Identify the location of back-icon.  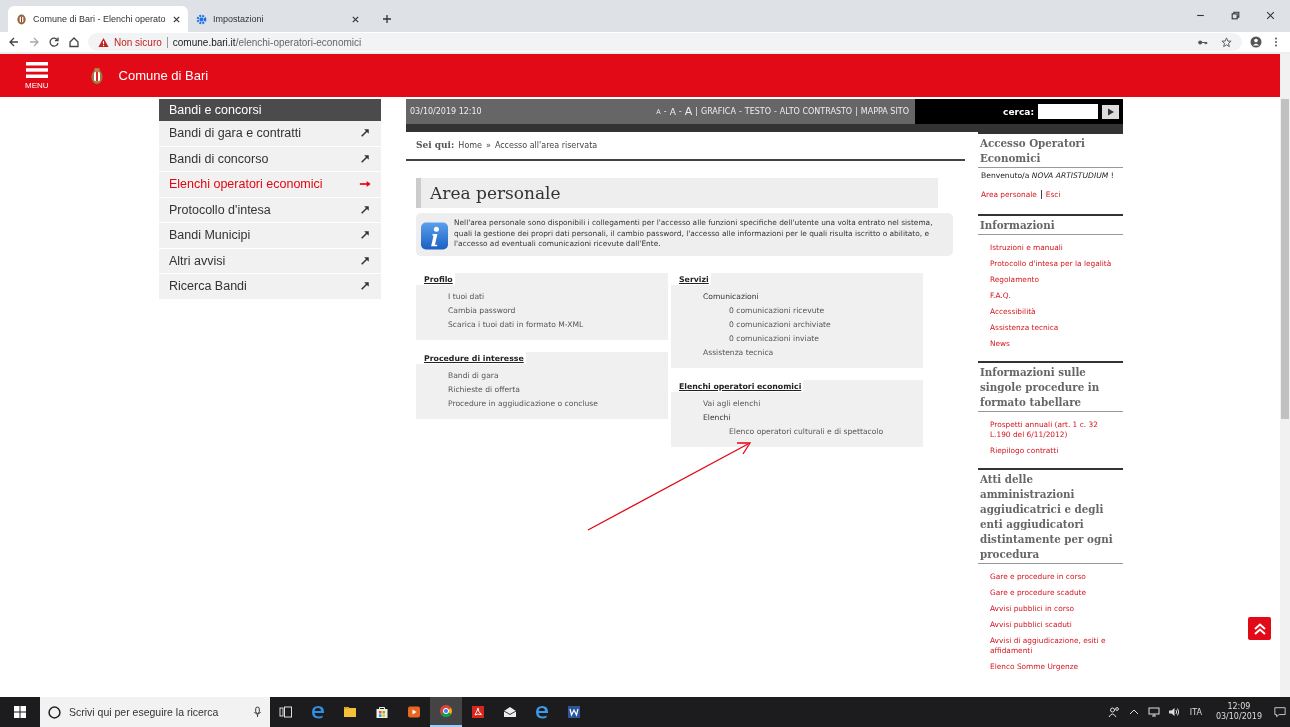
(14, 42).